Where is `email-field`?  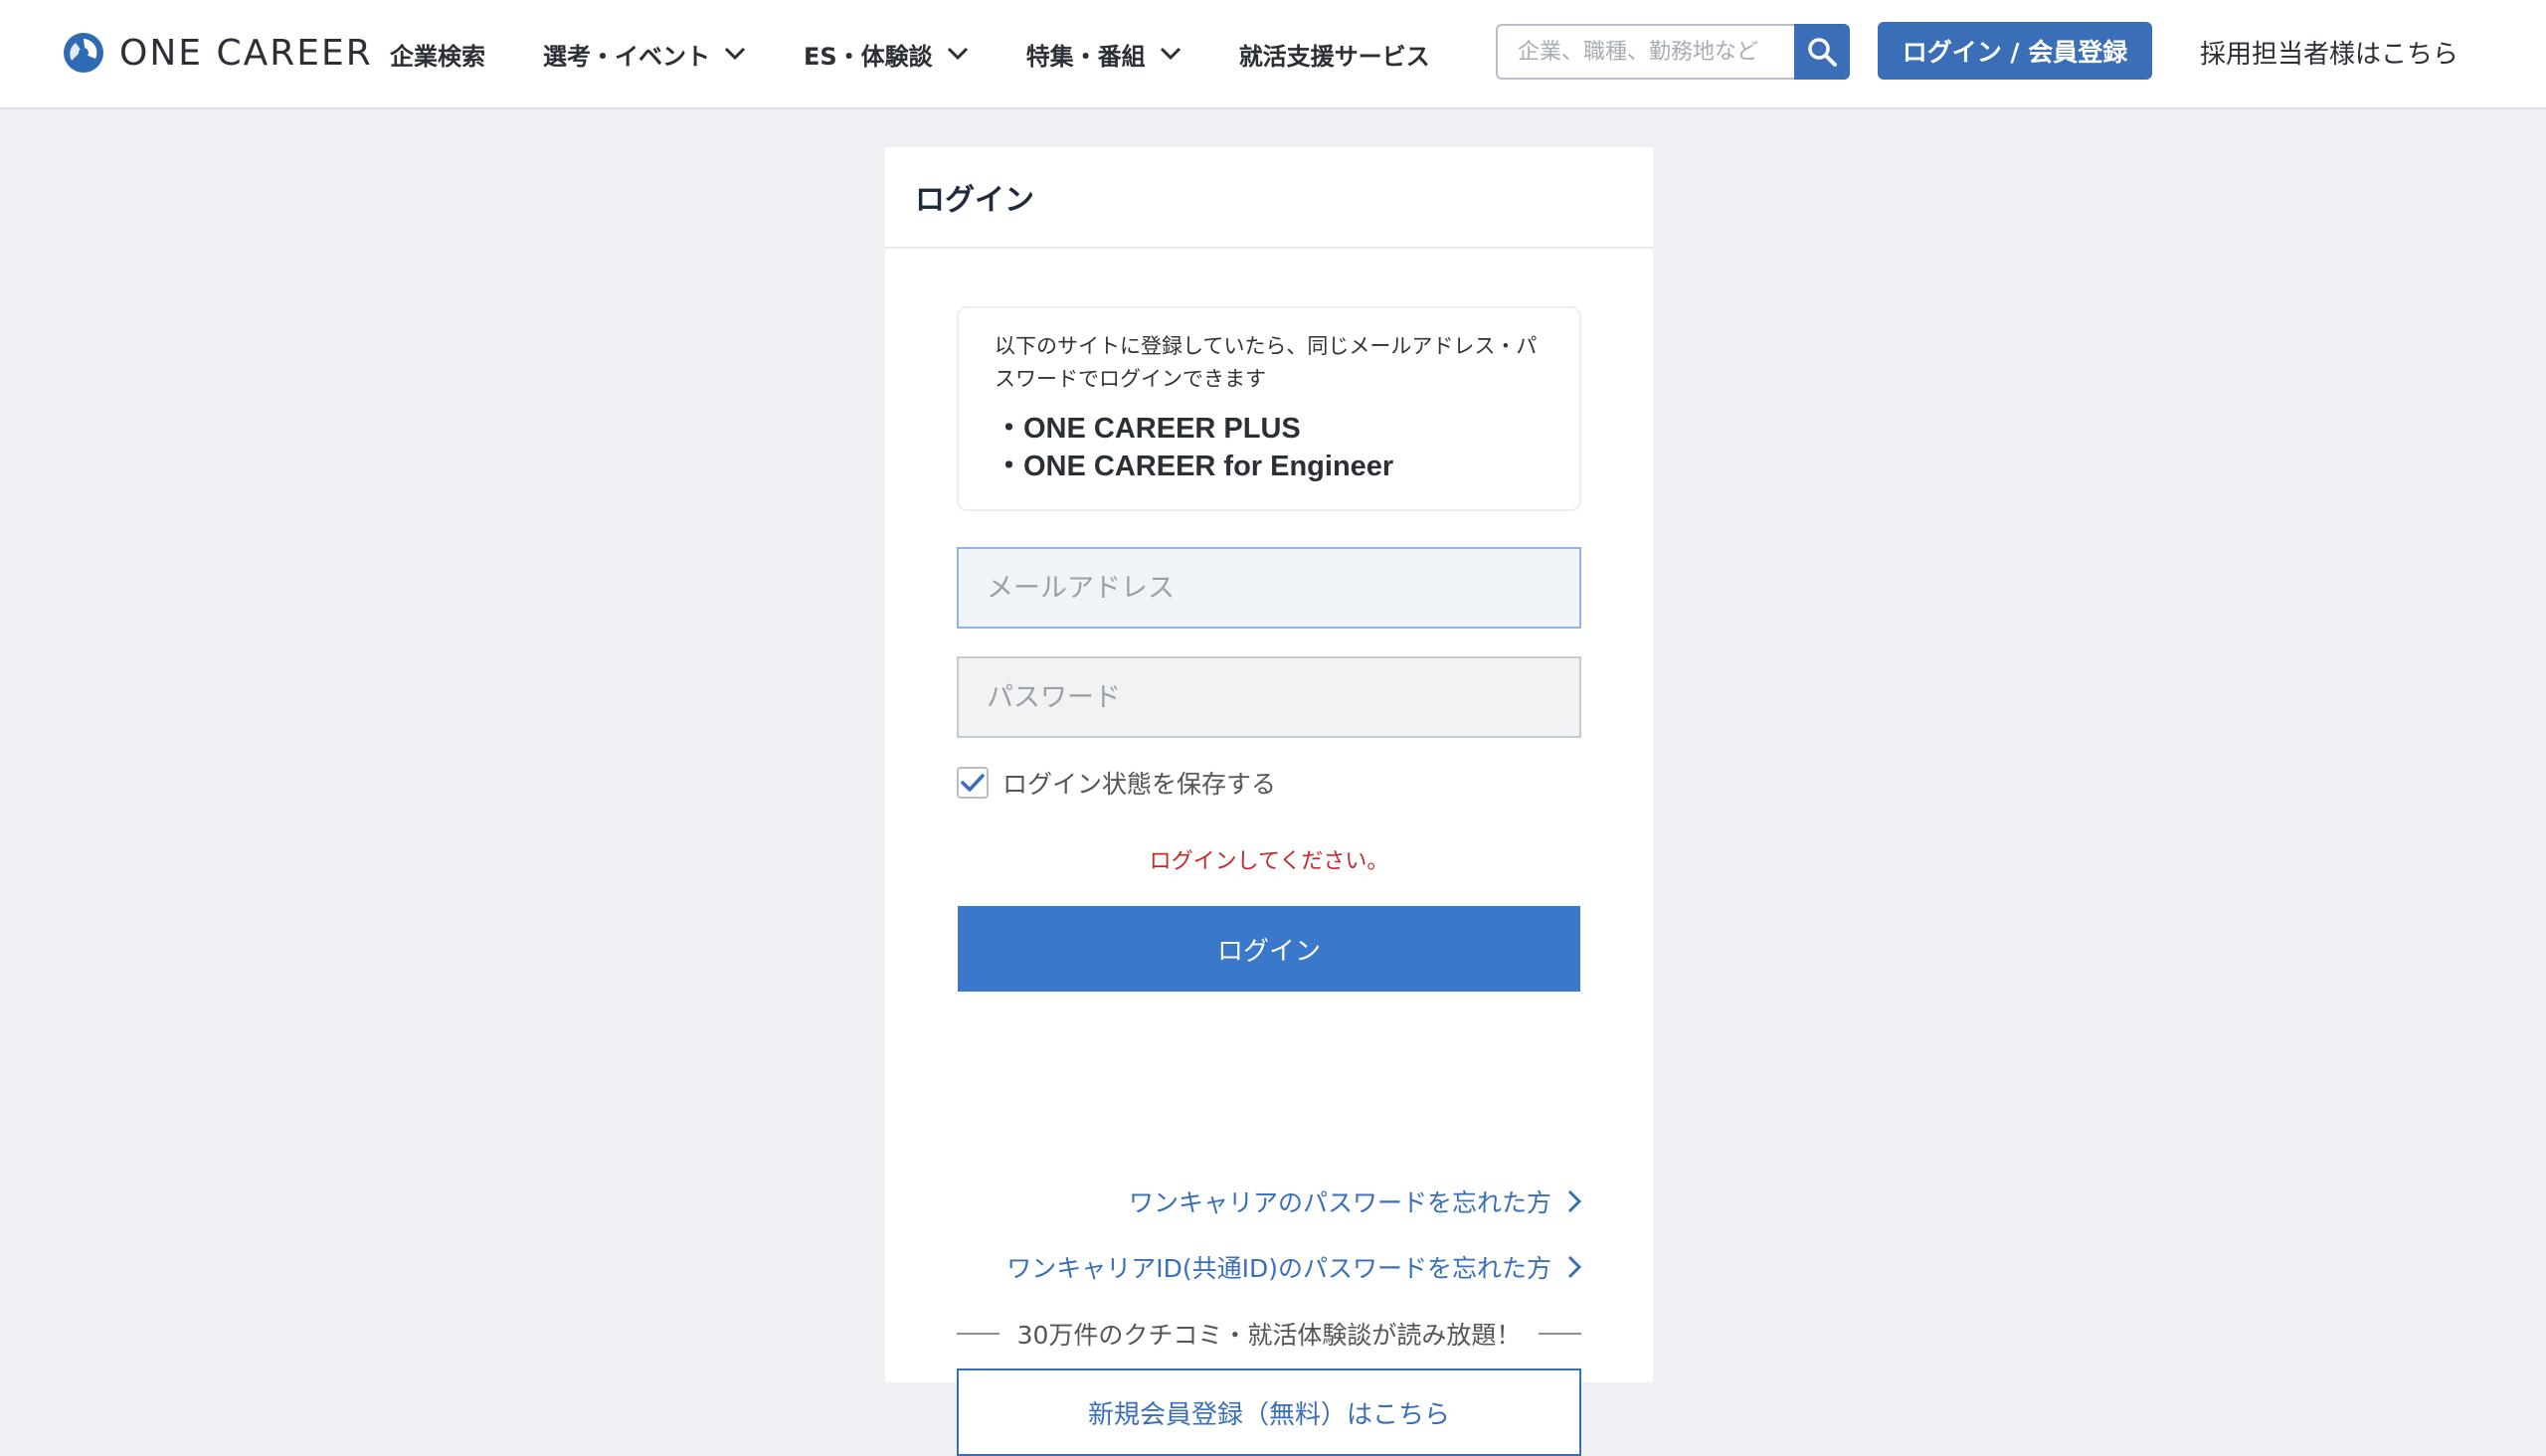
email-field is located at coordinates (1269, 588).